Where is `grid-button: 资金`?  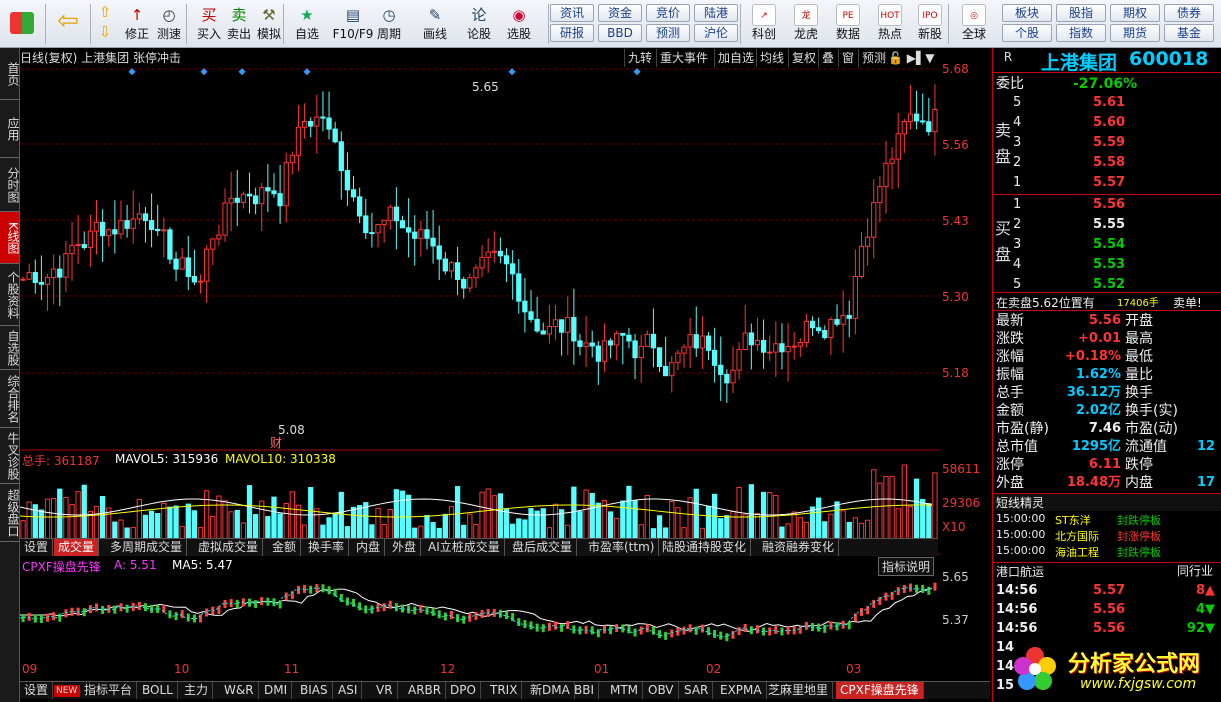
grid-button: 资金 is located at coordinates (620, 13).